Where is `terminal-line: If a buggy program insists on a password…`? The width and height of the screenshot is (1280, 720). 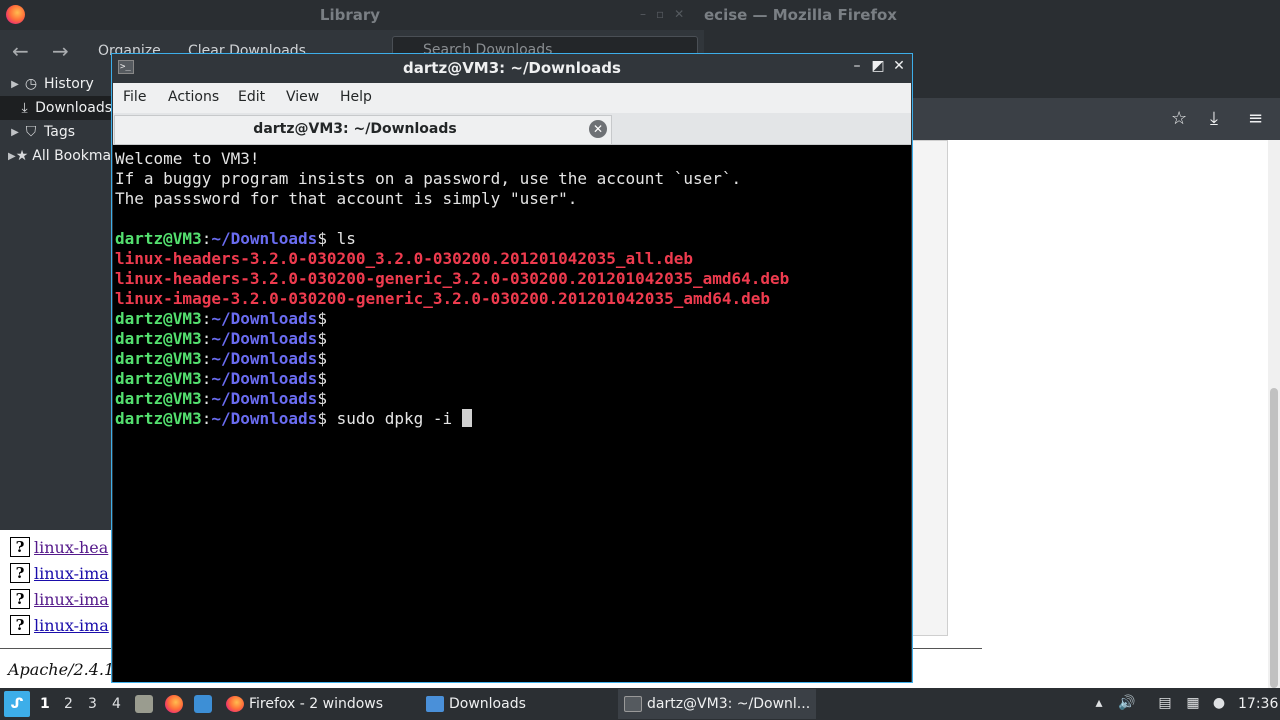
terminal-line: If a buggy program insists on a password… is located at coordinates (428, 178).